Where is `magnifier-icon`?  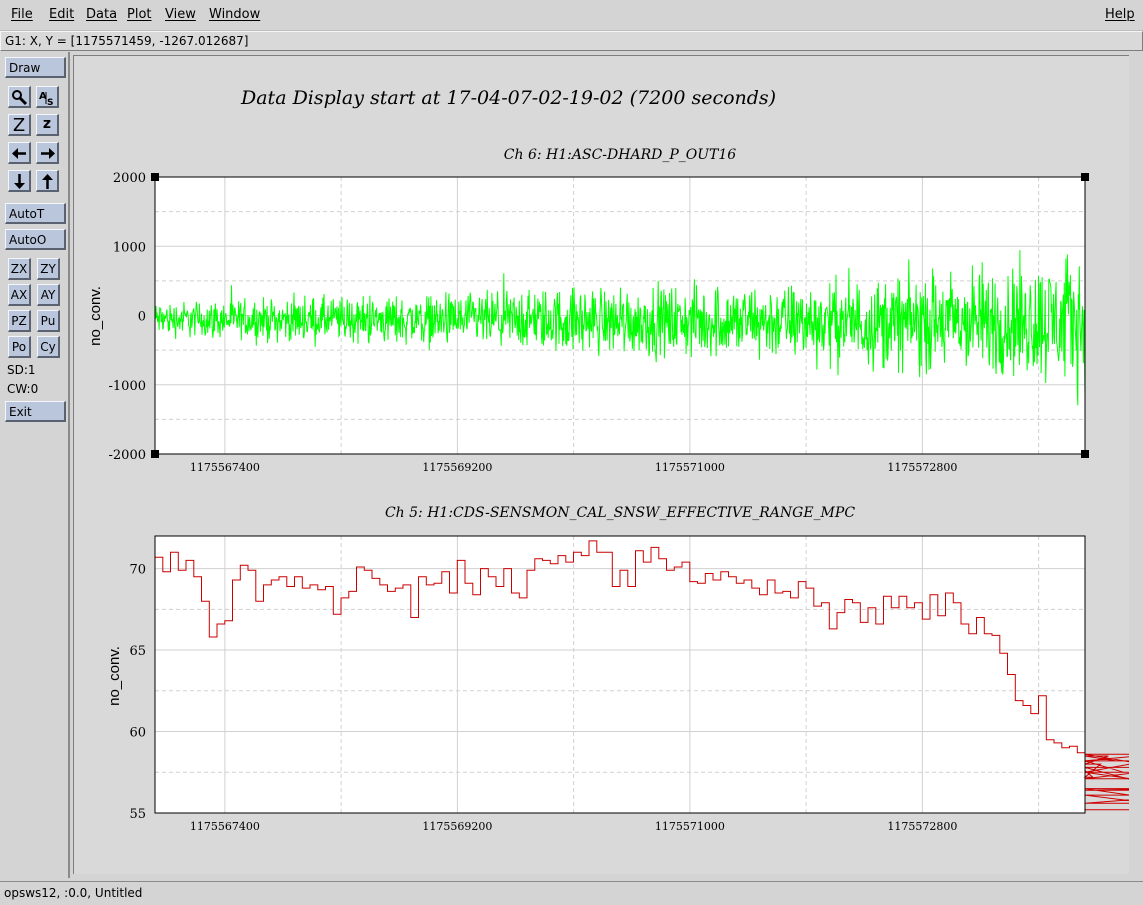 magnifier-icon is located at coordinates (19, 98).